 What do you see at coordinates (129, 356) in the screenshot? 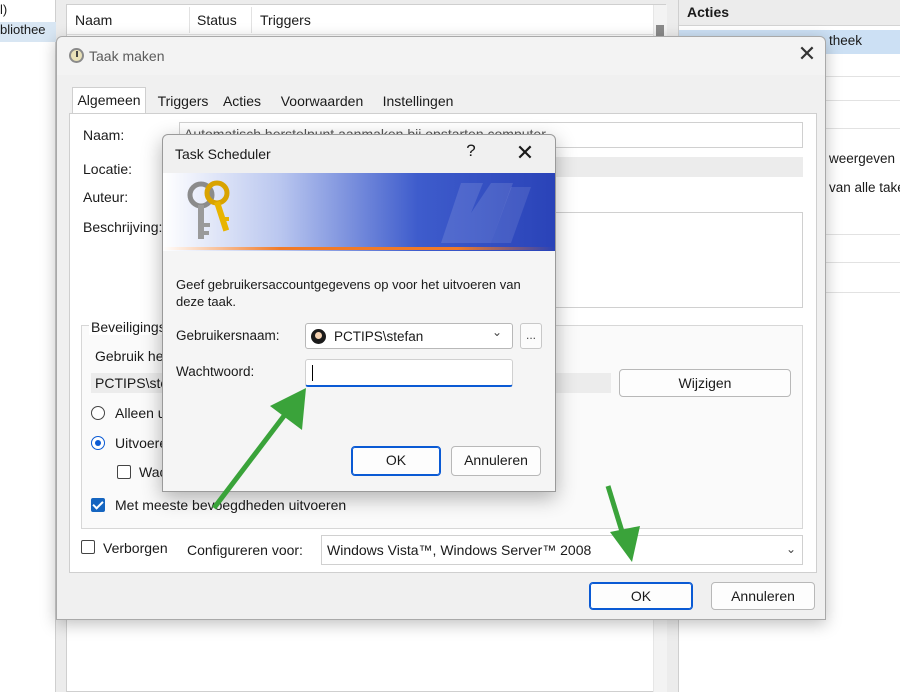
I see `use-account-label: Gebruik he` at bounding box center [129, 356].